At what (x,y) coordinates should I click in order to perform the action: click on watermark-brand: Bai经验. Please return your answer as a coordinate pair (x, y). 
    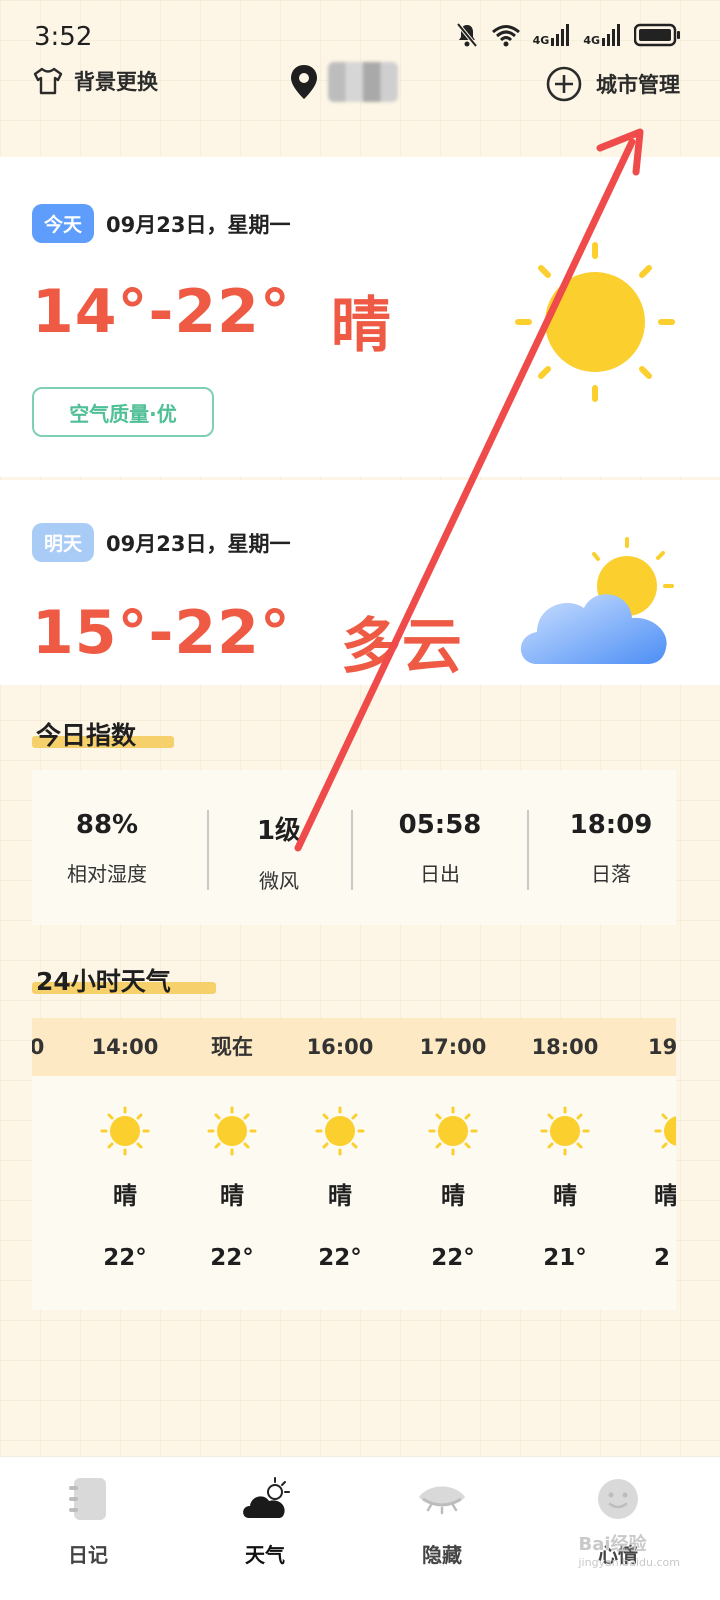
    Looking at the image, I should click on (612, 1544).